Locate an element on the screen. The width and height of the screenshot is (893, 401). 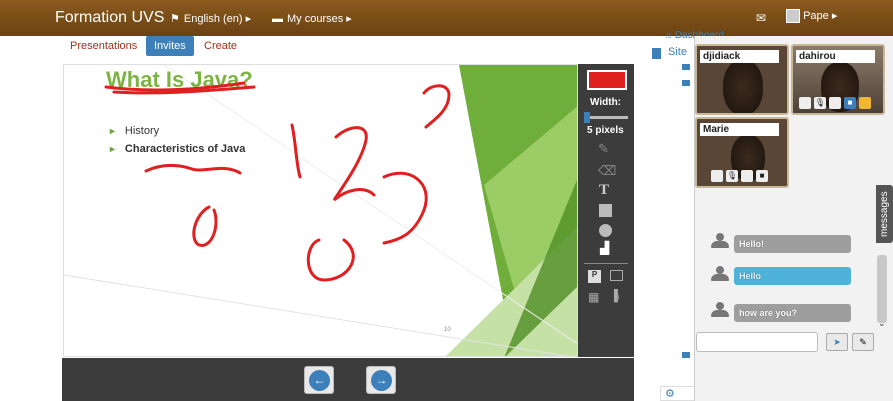
chevron-down-icon: ⌄ is located at coordinates (882, 323).